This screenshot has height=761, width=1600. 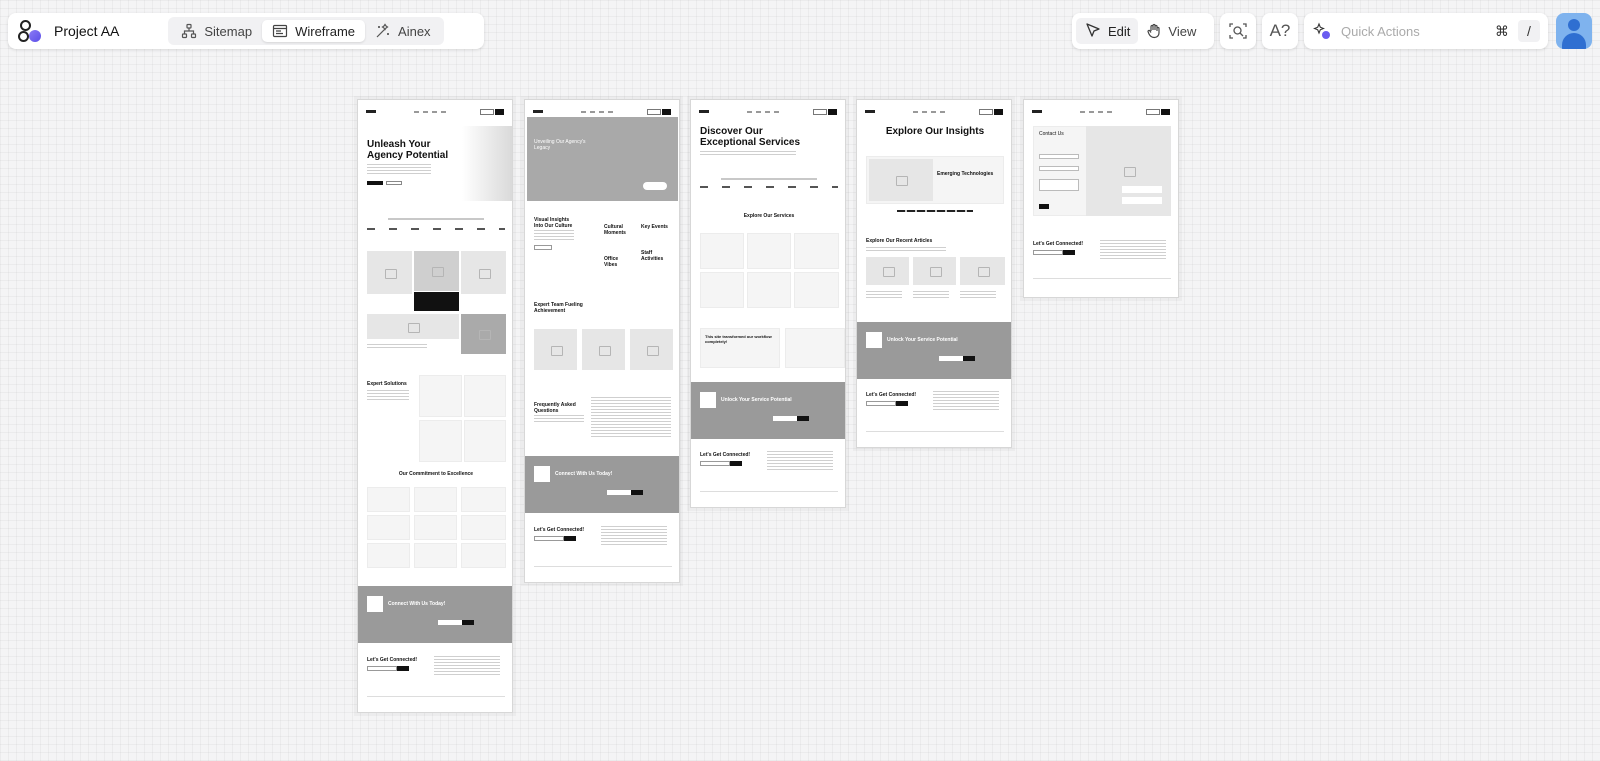 I want to click on tab-ainex: Ainex, so click(x=403, y=31).